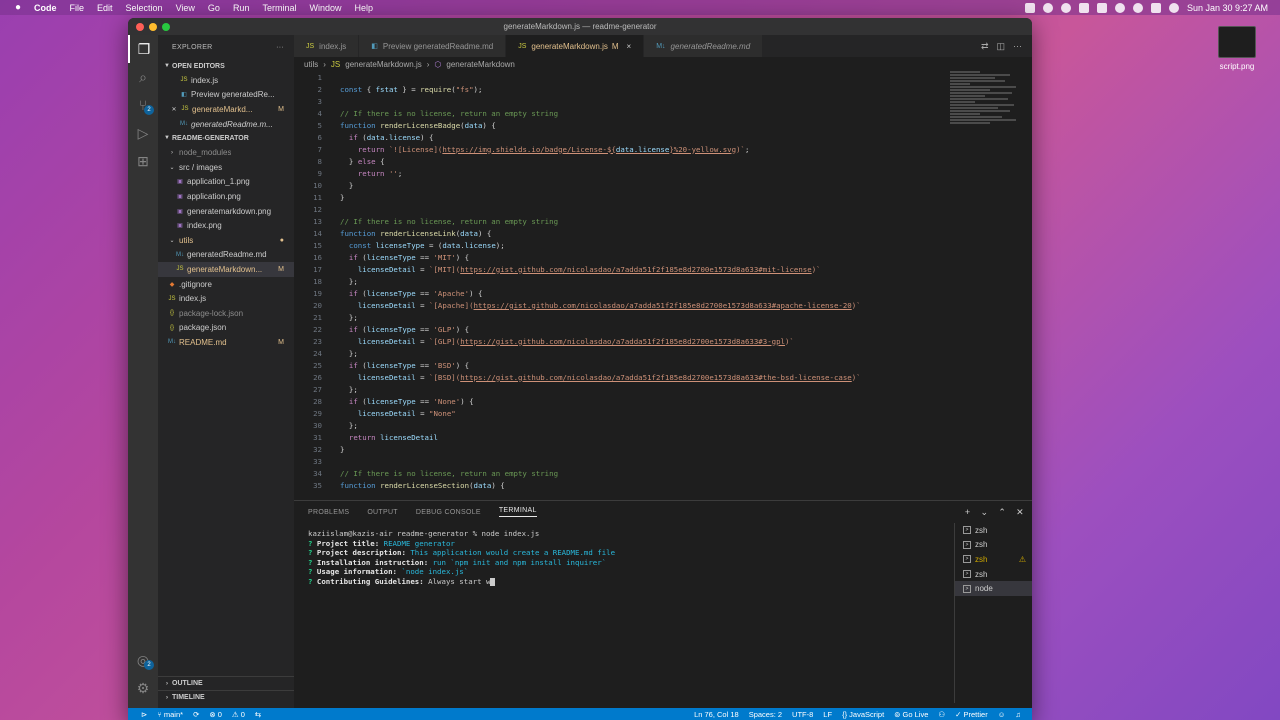 The image size is (1280, 720). Describe the element at coordinates (704, 46) in the screenshot. I see `tab-generated-readme: M↓ generatedReadme.md` at that location.